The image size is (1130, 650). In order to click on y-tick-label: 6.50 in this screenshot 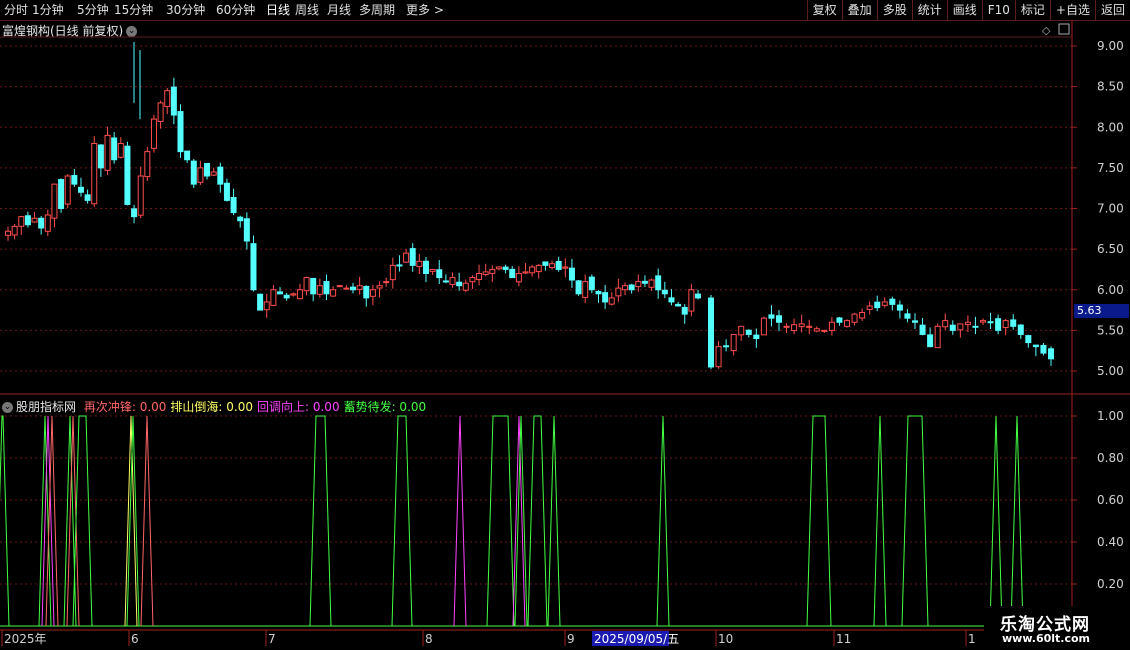, I will do `click(1110, 249)`.